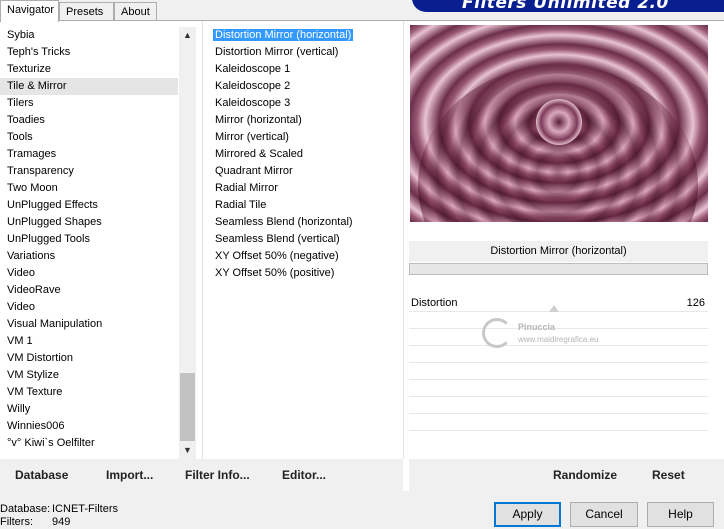  Describe the element at coordinates (187, 450) in the screenshot. I see `scroll-down-icon: ▼` at that location.